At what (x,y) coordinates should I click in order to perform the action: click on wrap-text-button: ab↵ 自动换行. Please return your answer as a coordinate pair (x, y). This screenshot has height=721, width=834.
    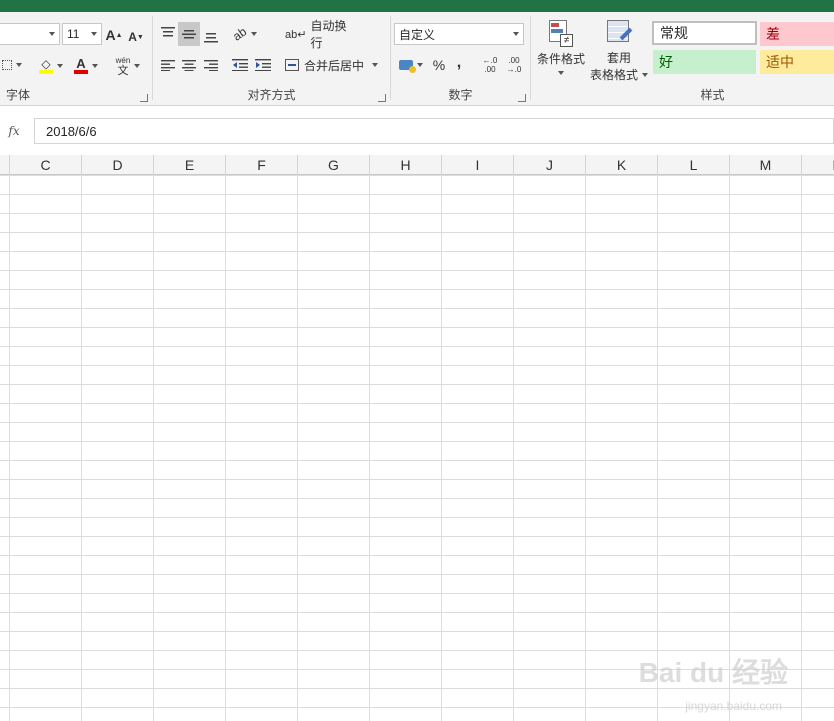
    Looking at the image, I should click on (321, 34).